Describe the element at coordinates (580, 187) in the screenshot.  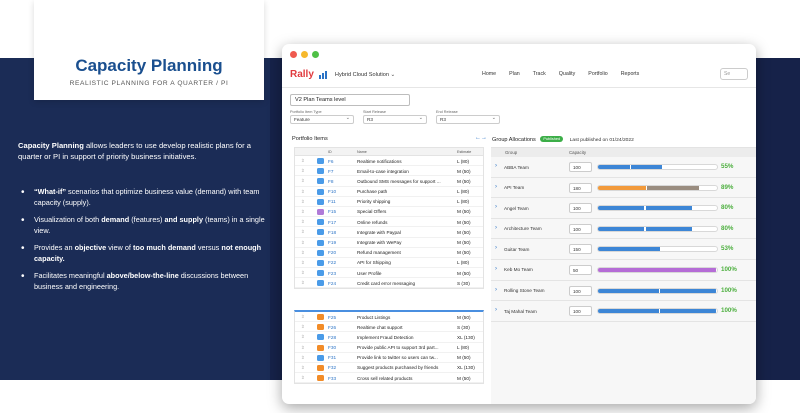
I see `capacity-input: 180` at that location.